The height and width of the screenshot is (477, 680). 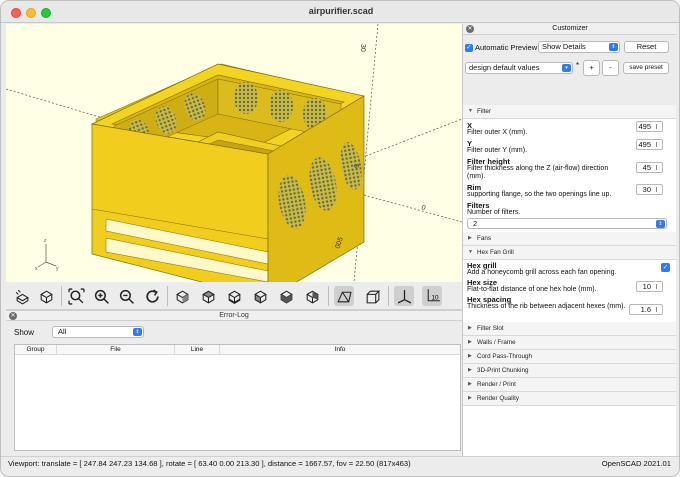 I want to click on section-render-print-label: Render / Print, so click(x=496, y=384).